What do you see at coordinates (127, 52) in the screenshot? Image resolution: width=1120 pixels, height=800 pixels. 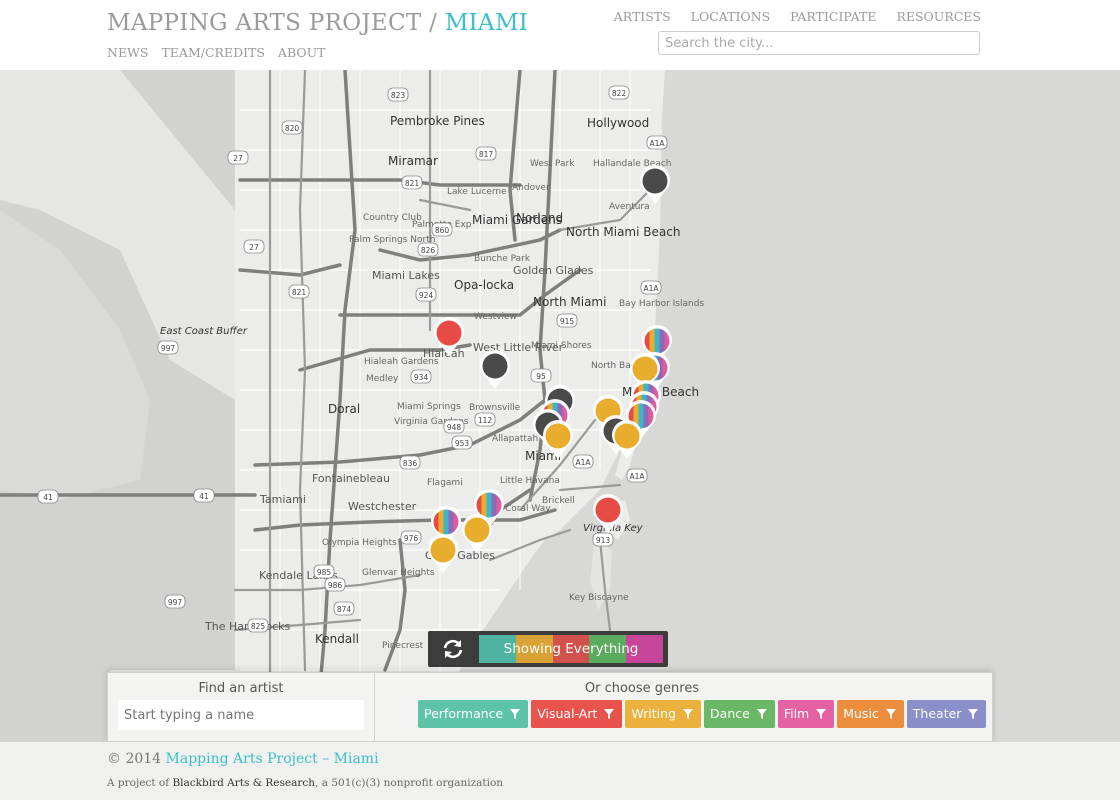 I see `nav-news: NEWS` at bounding box center [127, 52].